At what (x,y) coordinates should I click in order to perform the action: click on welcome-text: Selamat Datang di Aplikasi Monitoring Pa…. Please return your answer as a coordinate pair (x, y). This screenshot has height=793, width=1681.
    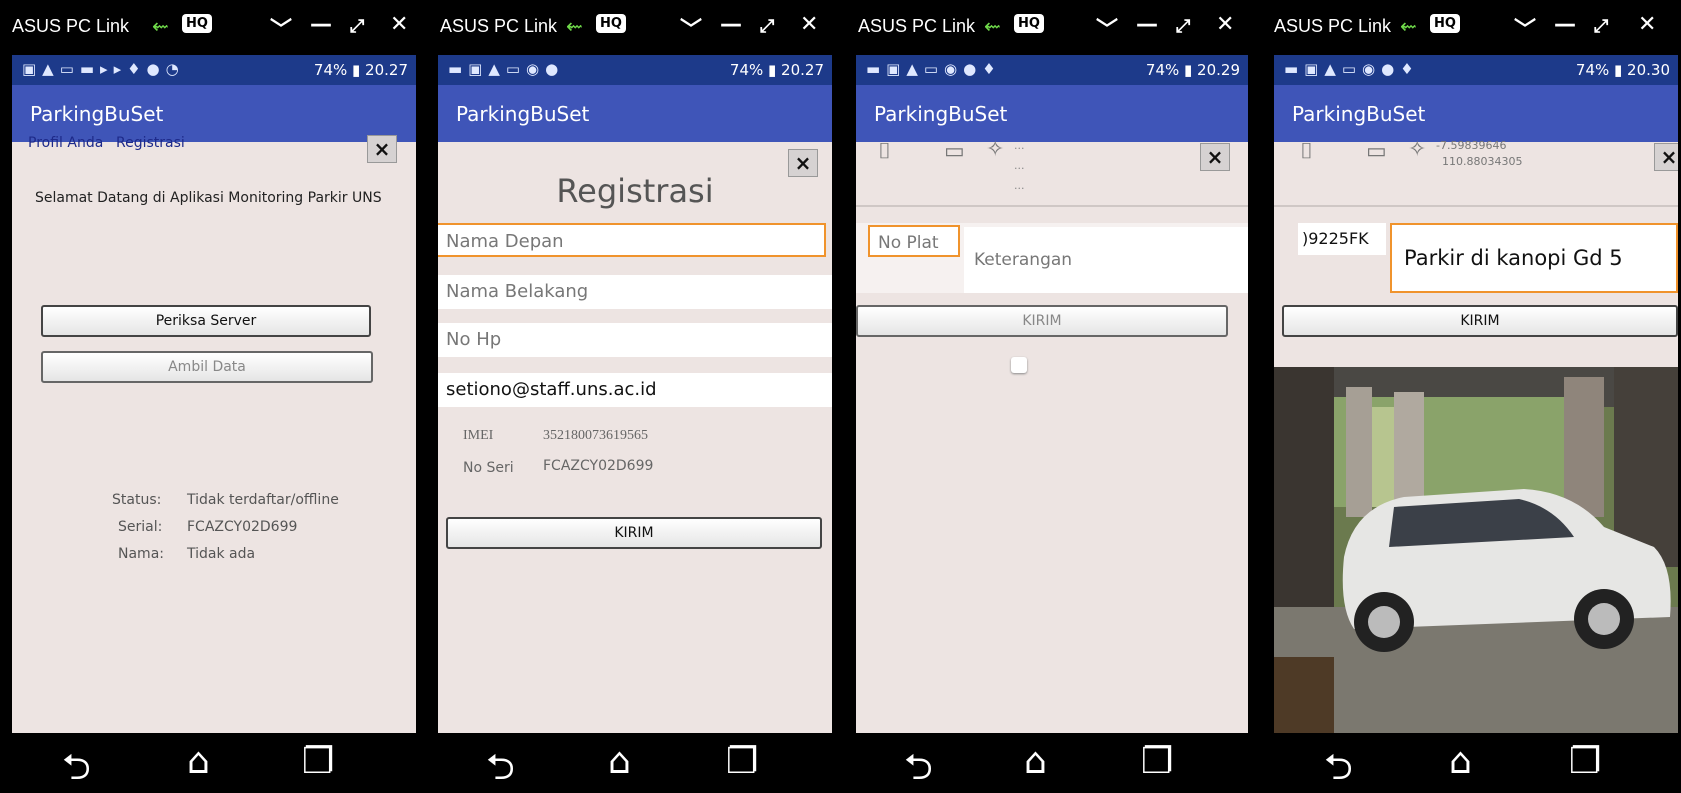
    Looking at the image, I should click on (208, 198).